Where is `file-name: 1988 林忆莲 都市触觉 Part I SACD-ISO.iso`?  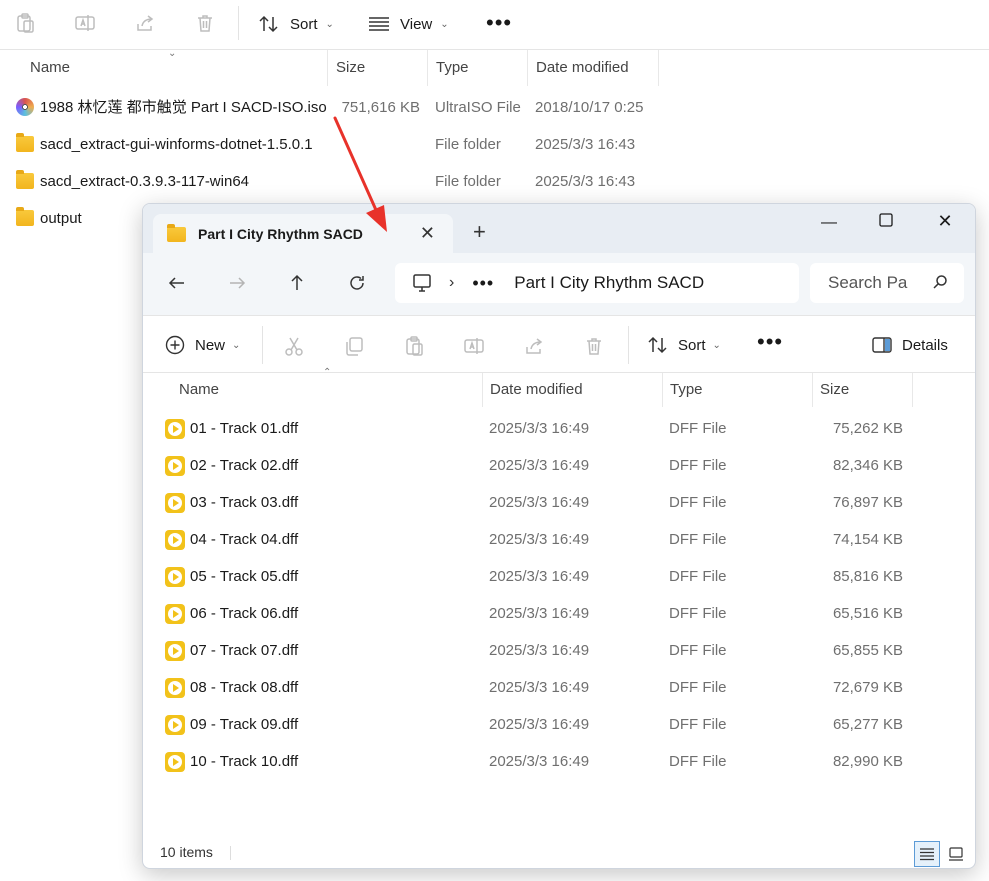
file-name: 1988 林忆莲 都市触觉 Part I SACD-ISO.iso is located at coordinates (183, 107).